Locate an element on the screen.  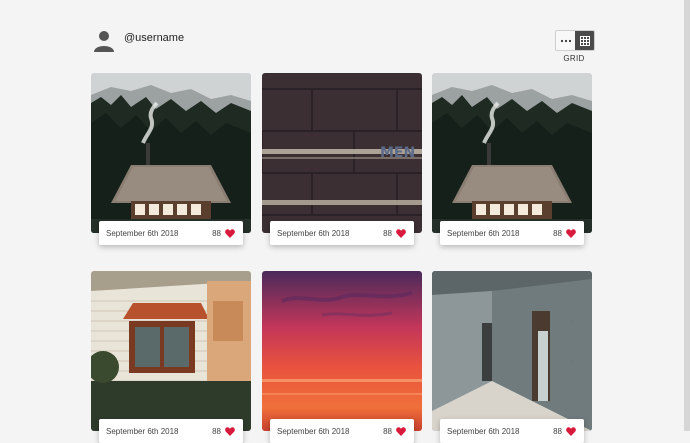
grid-view-button is located at coordinates (584, 40).